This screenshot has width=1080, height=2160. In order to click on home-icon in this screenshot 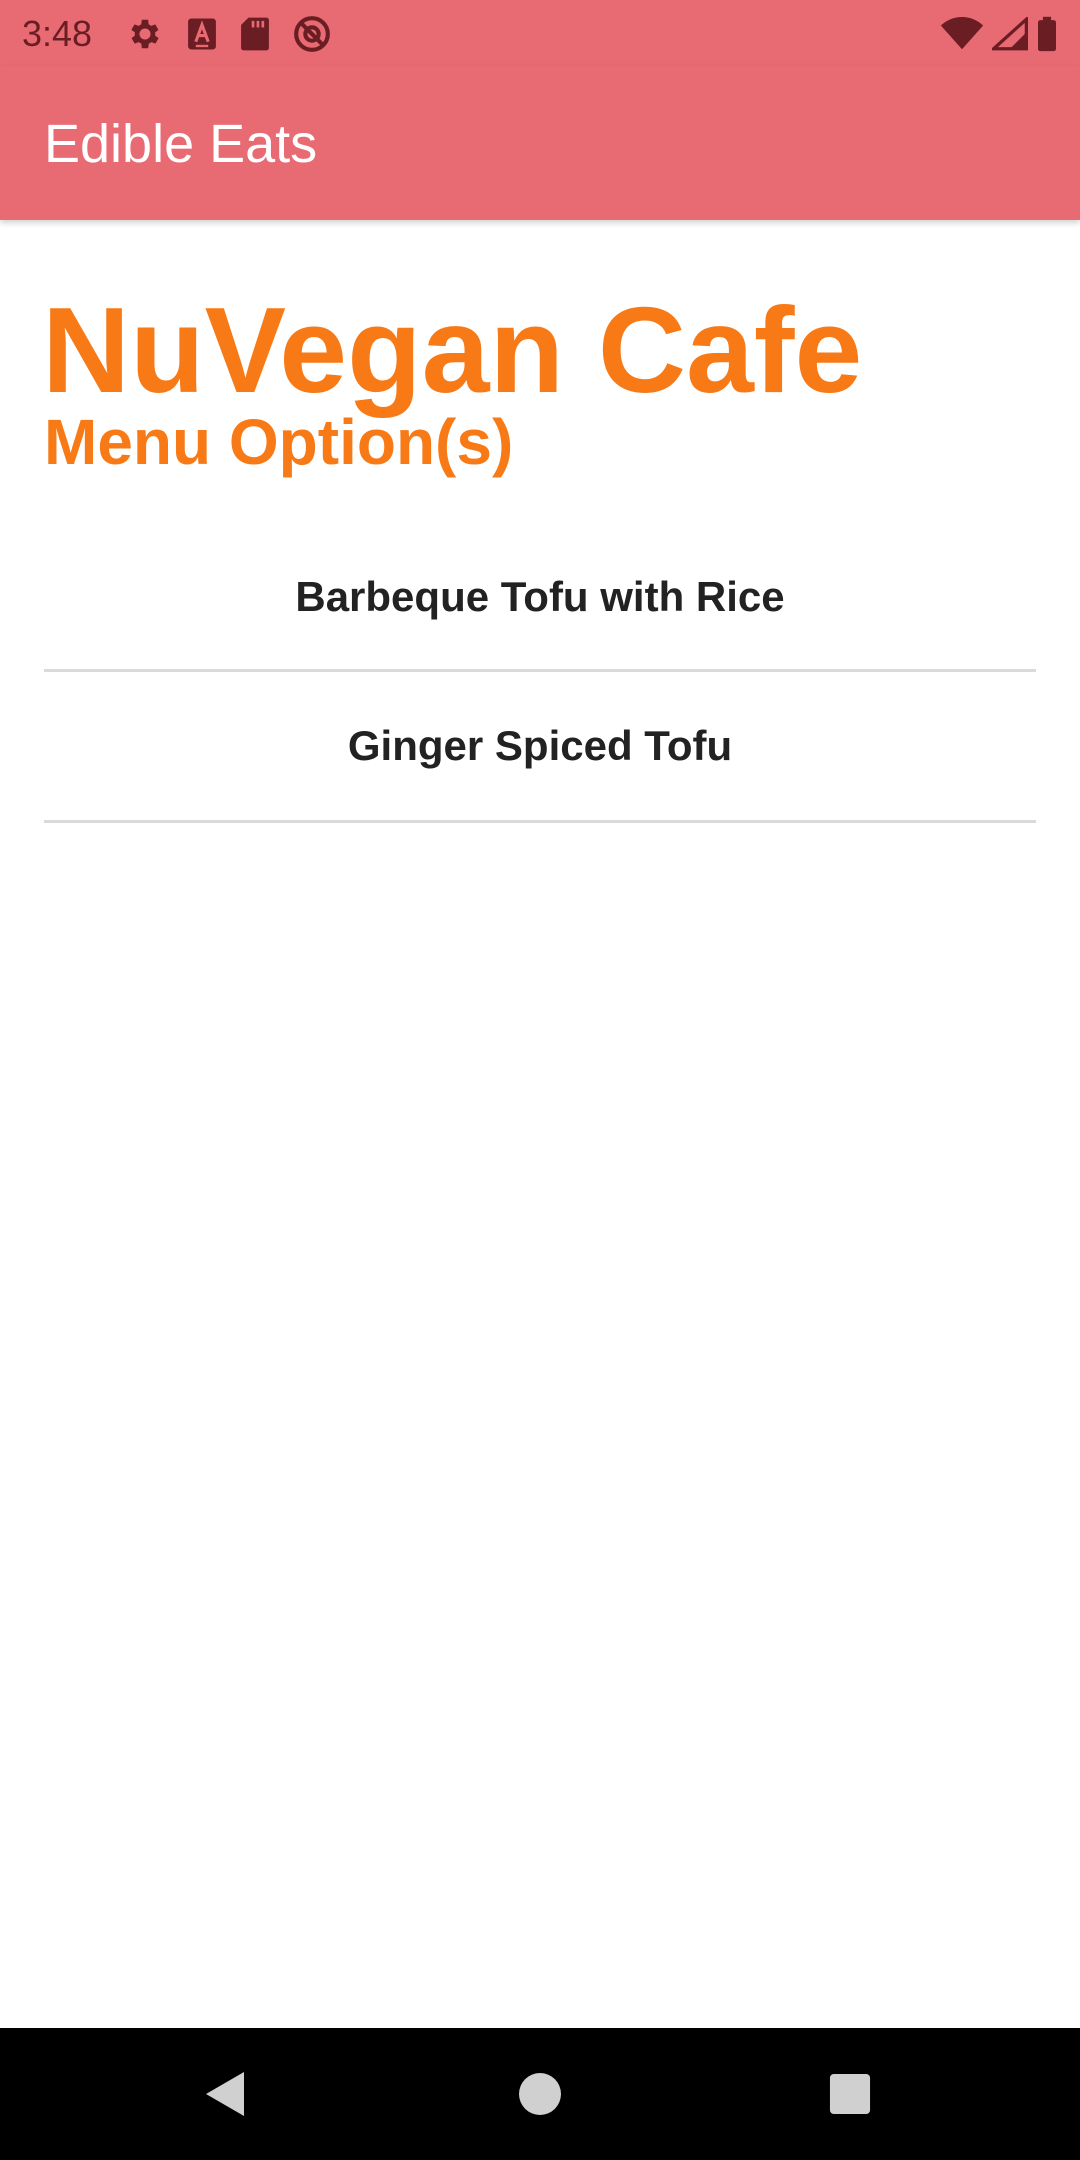, I will do `click(540, 2096)`.